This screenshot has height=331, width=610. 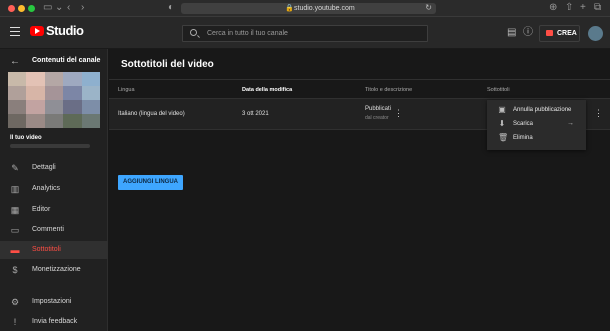 I want to click on add-language-label: AGGIUNGI LINGUA, so click(x=150, y=182).